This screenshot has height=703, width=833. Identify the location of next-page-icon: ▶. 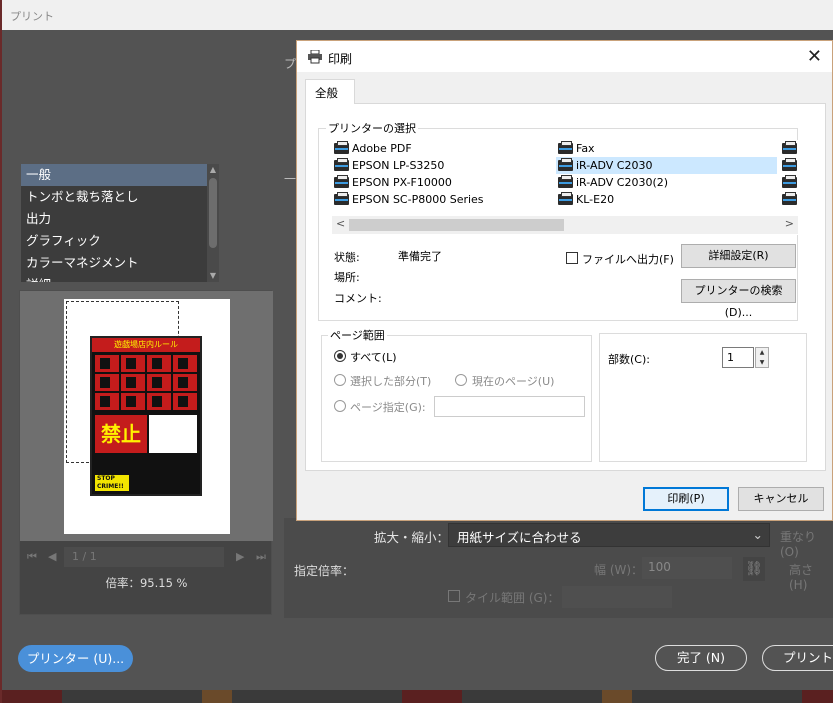
(240, 556).